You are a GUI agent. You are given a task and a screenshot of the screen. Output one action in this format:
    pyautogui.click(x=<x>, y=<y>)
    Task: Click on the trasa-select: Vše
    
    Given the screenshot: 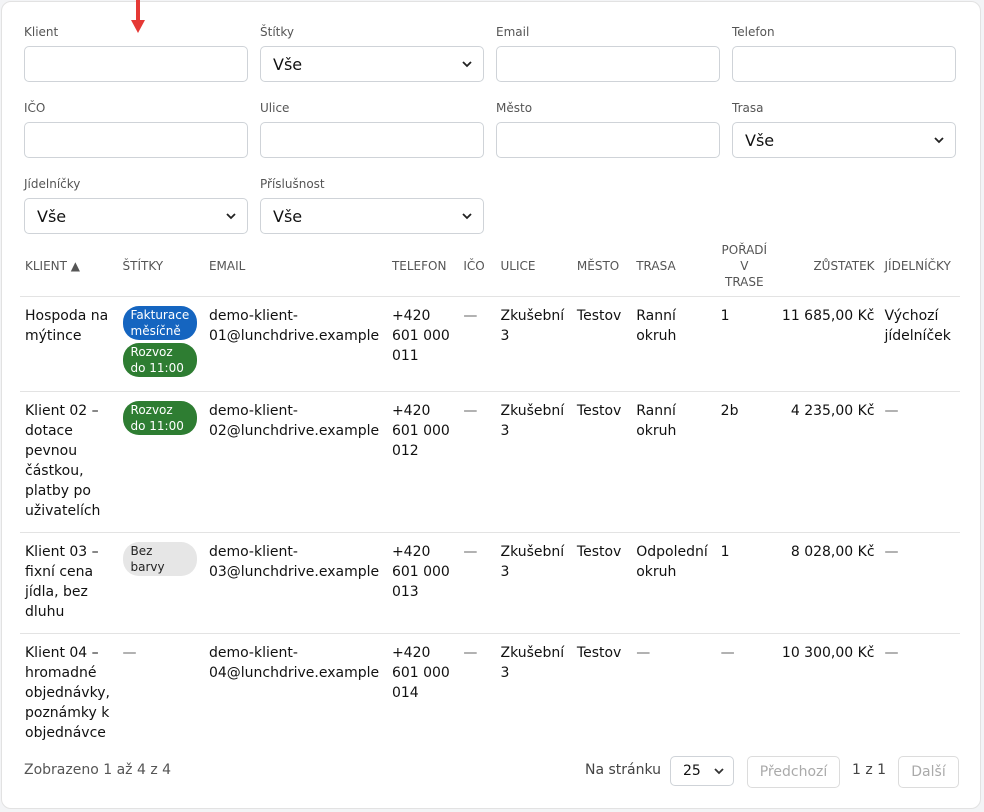 What is the action you would take?
    pyautogui.click(x=844, y=140)
    